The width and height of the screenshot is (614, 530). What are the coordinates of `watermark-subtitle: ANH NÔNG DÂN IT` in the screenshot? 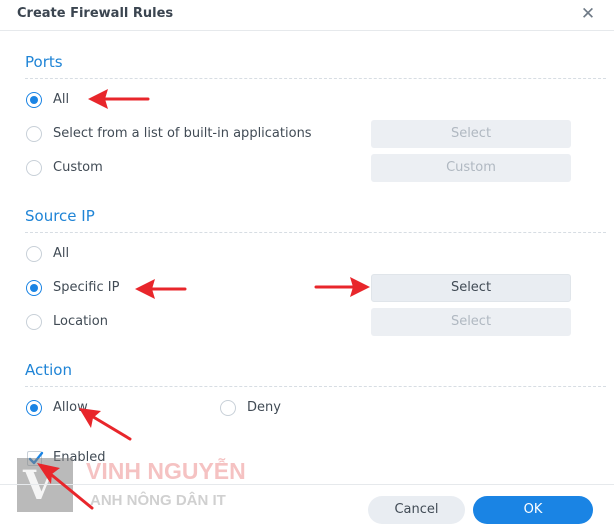 It's located at (158, 500).